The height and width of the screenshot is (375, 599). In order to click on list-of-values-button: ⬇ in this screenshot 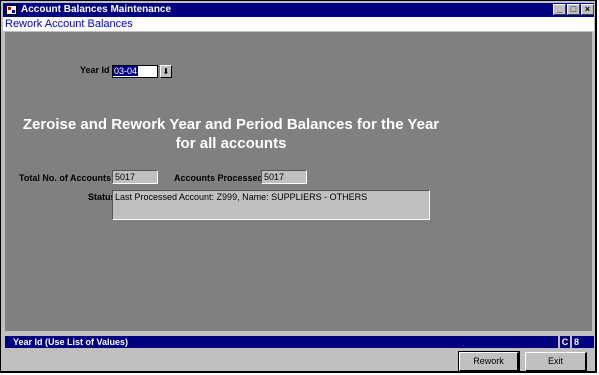, I will do `click(166, 71)`.